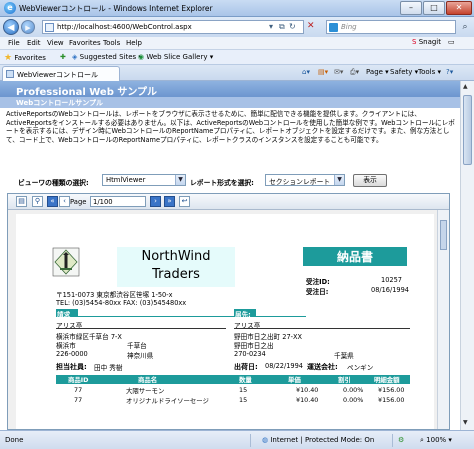 The width and height of the screenshot is (474, 449). What do you see at coordinates (322, 367) in the screenshot?
I see `carrier-label: 運送会社:` at bounding box center [322, 367].